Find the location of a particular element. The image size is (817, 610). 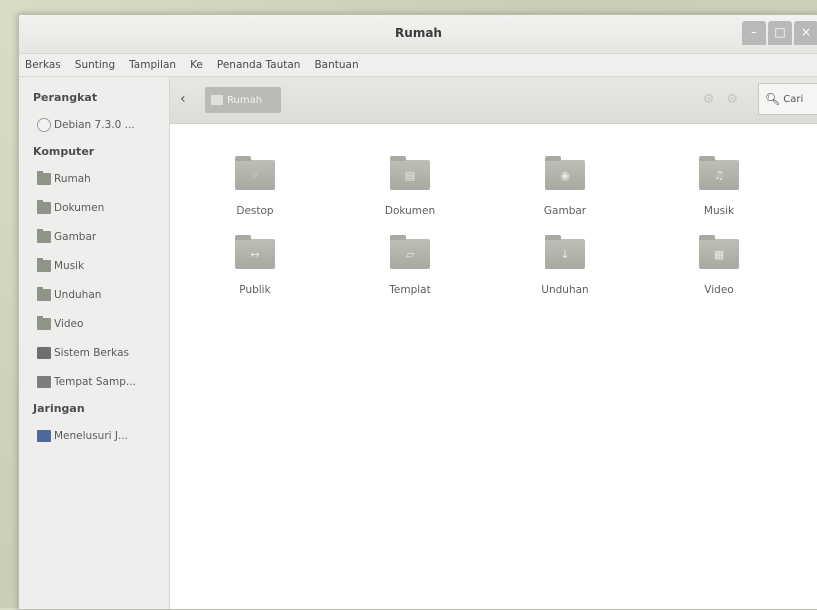

search-label: Cari is located at coordinates (793, 99).